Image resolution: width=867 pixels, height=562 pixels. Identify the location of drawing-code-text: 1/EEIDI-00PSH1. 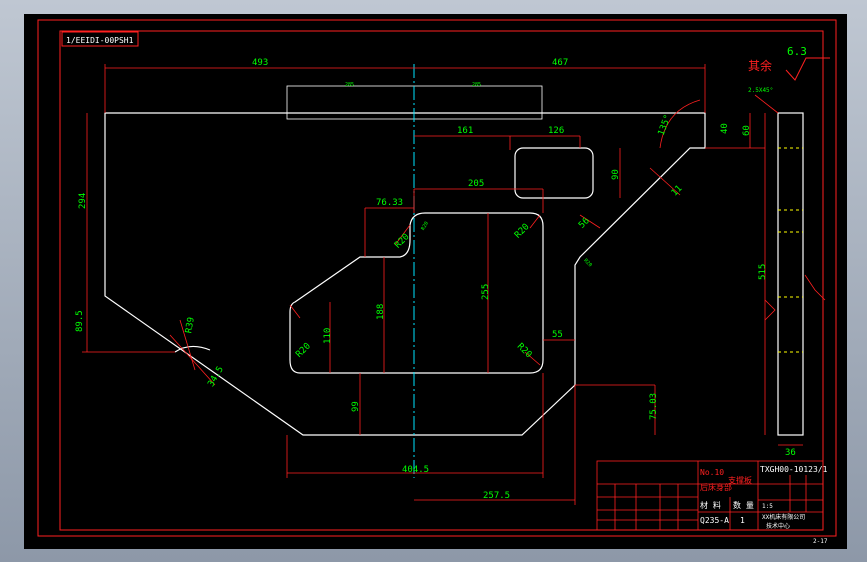
(100, 40).